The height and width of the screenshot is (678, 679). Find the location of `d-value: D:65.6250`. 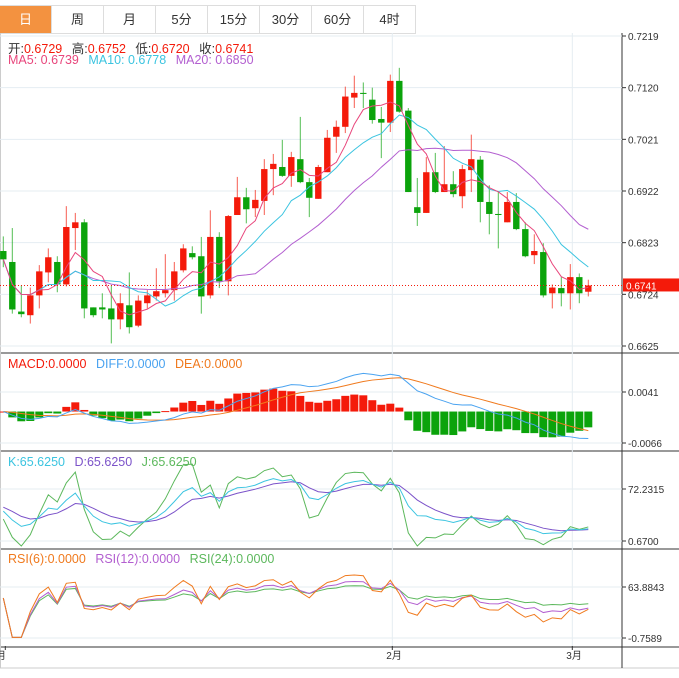

d-value: D:65.6250 is located at coordinates (103, 462).